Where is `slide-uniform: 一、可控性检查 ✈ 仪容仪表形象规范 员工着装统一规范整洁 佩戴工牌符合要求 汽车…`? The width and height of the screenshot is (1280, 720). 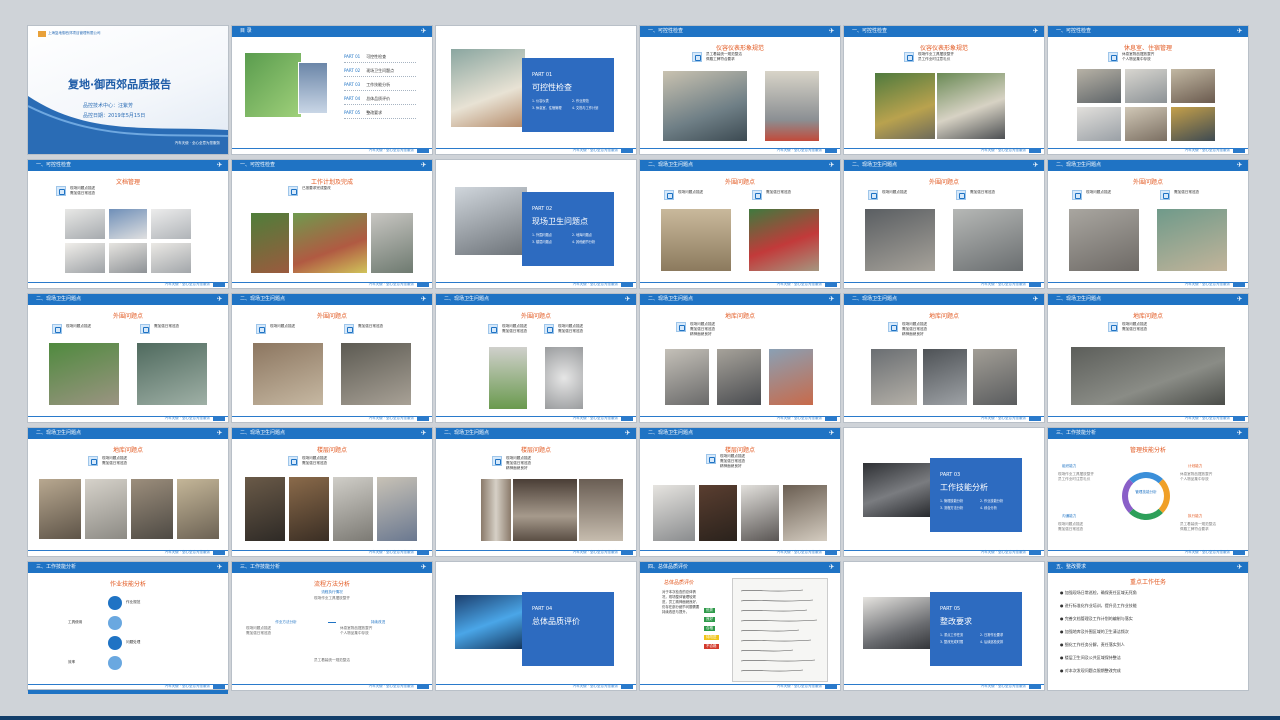 slide-uniform: 一、可控性检查 ✈ 仪容仪表形象规范 员工着装统一规范整洁 佩戴工牌符合要求 汽车… is located at coordinates (740, 90).